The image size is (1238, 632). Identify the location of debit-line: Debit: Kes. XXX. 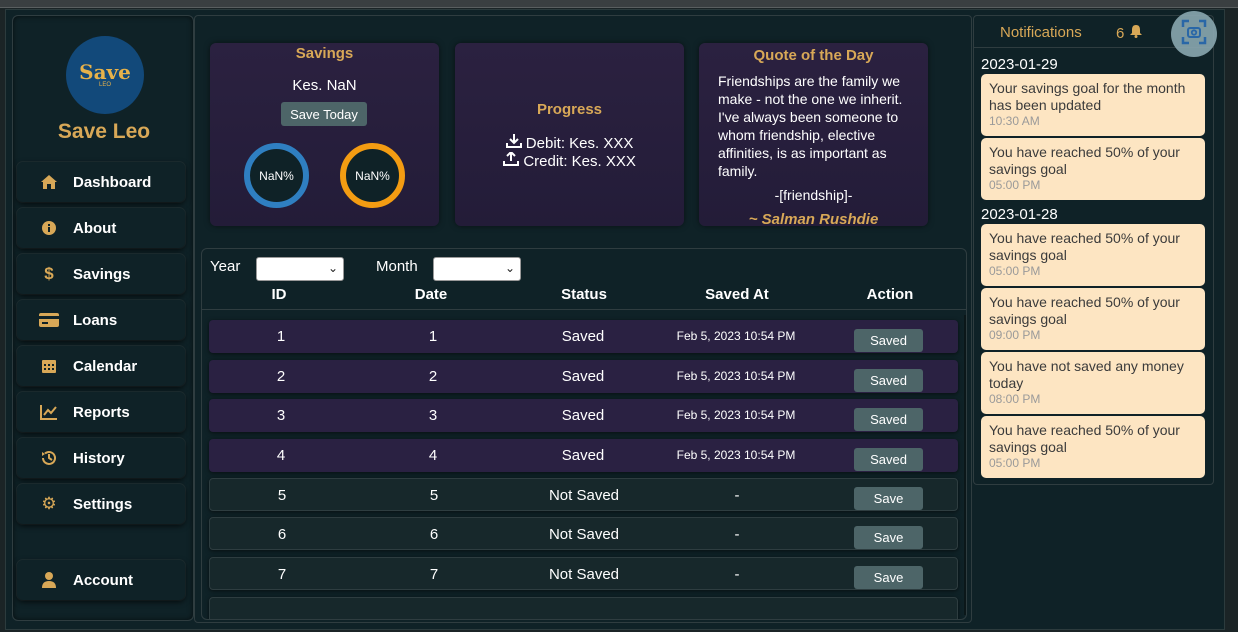
(569, 143).